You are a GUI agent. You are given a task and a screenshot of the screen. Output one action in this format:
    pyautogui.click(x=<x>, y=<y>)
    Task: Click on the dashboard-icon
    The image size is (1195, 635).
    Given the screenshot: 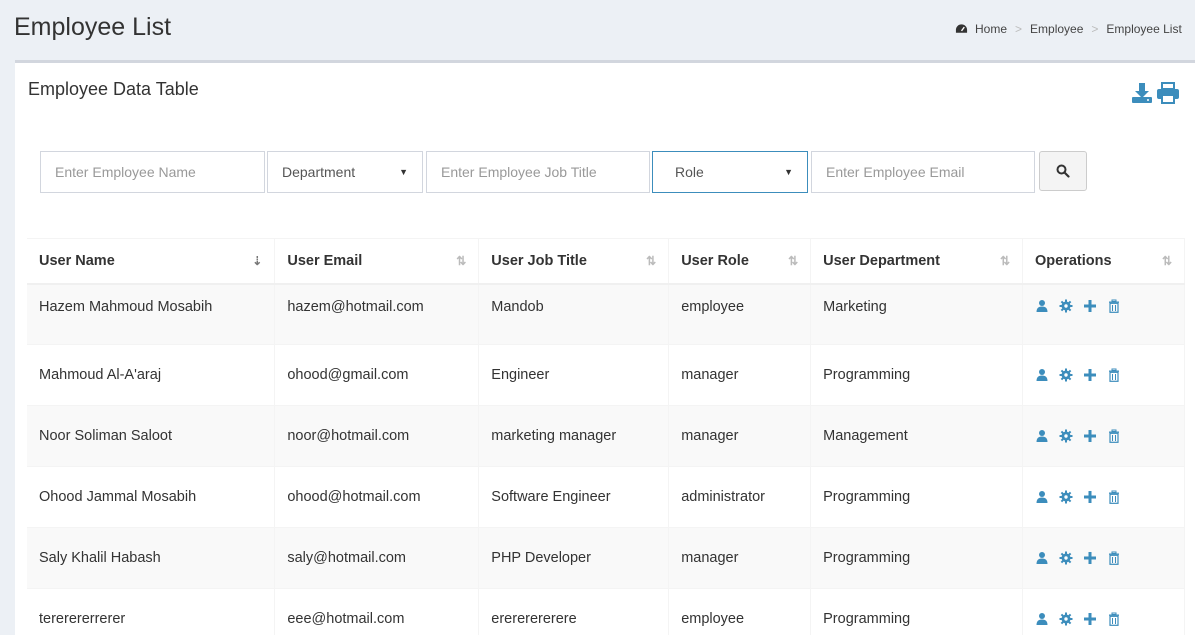 What is the action you would take?
    pyautogui.click(x=961, y=28)
    